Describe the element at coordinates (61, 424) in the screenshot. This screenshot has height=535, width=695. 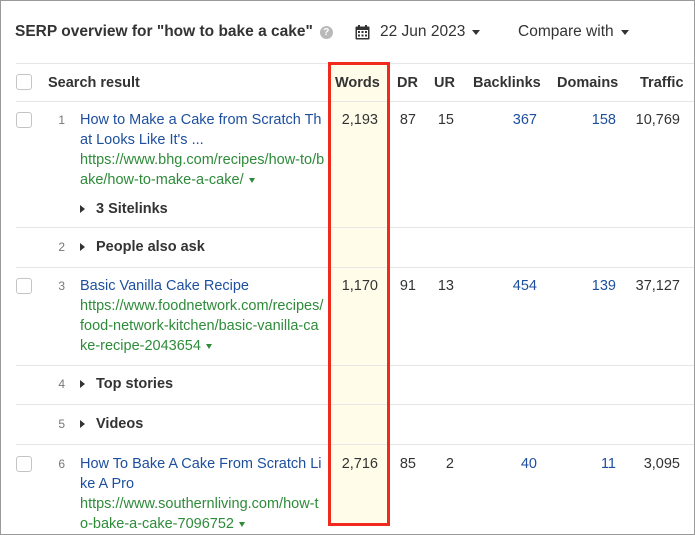
I see `position-number: 5` at that location.